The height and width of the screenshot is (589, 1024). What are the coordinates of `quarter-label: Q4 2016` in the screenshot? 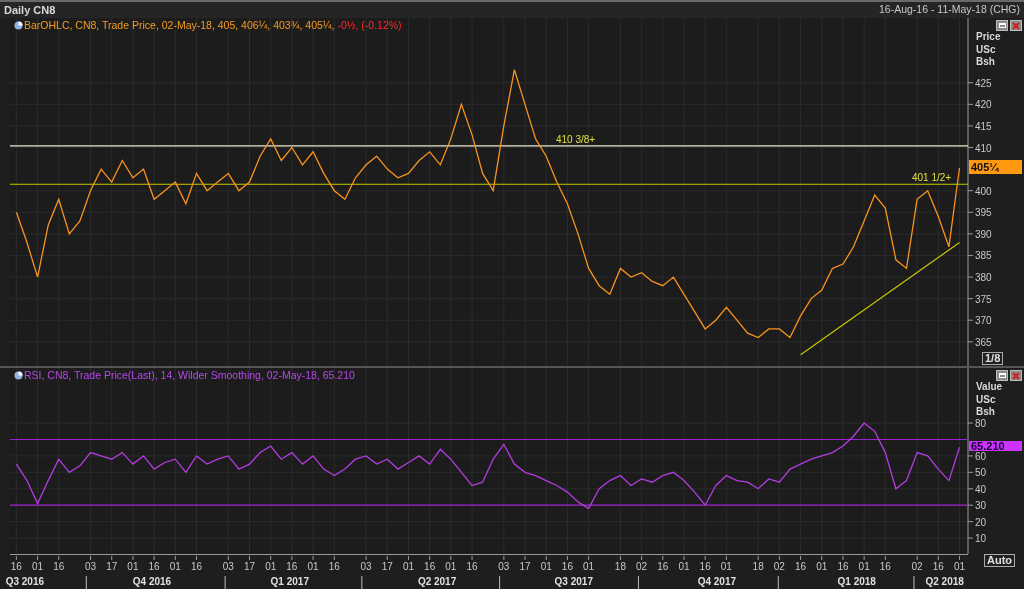 It's located at (152, 581).